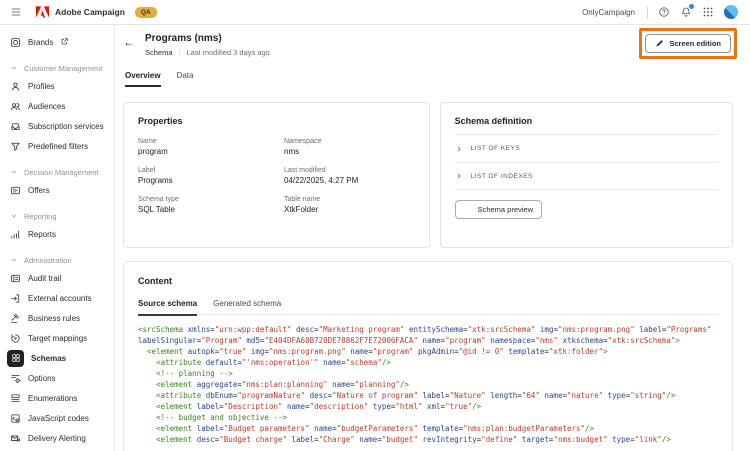 The height and width of the screenshot is (451, 750). I want to click on sidebar-item-schemas: Schemas, so click(57, 358).